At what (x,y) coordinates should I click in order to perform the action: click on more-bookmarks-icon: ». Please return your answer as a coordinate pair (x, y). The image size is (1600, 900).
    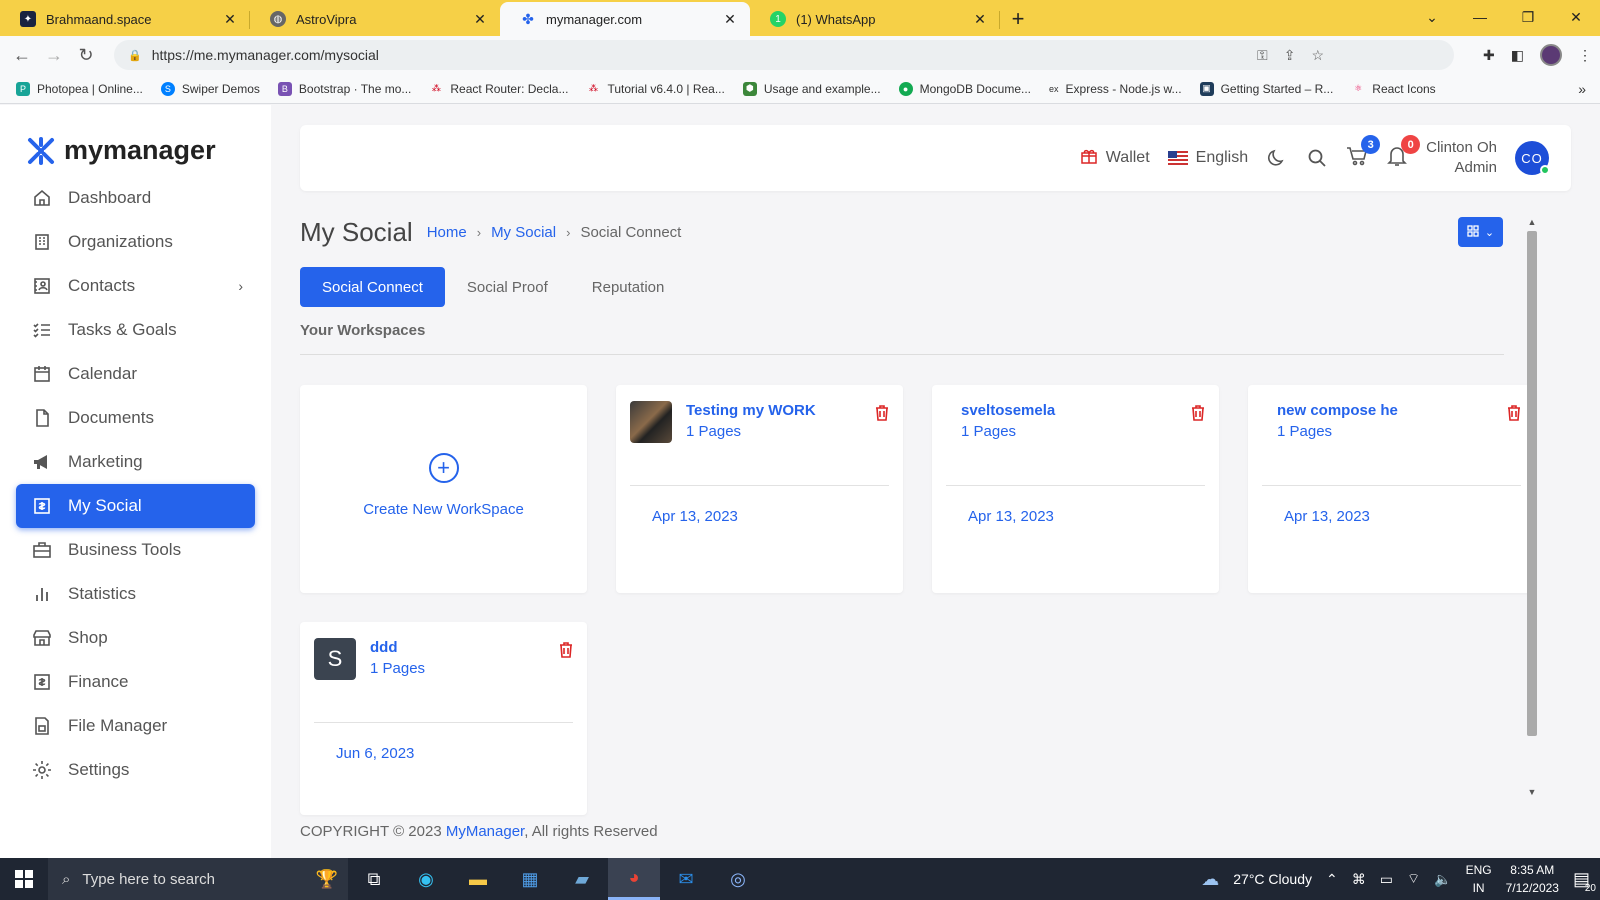
    Looking at the image, I should click on (1582, 89).